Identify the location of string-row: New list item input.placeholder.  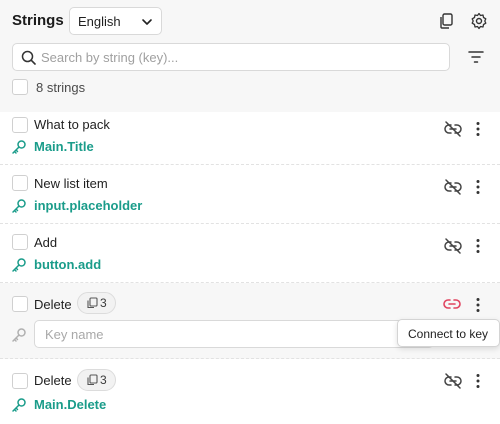
(250, 194).